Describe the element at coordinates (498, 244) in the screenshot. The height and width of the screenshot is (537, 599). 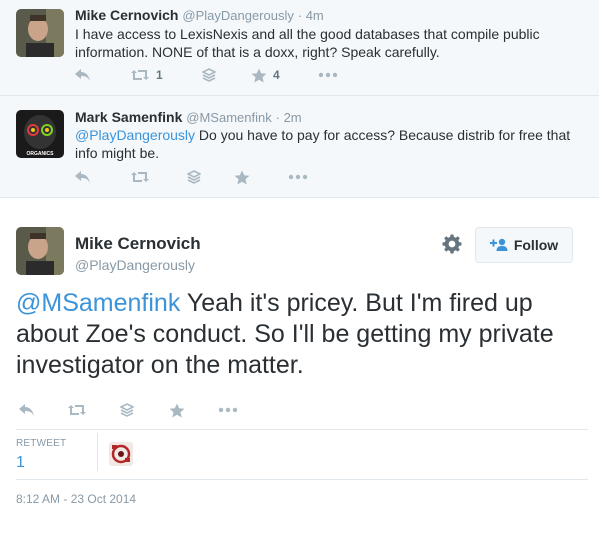
I see `add-user-icon` at that location.